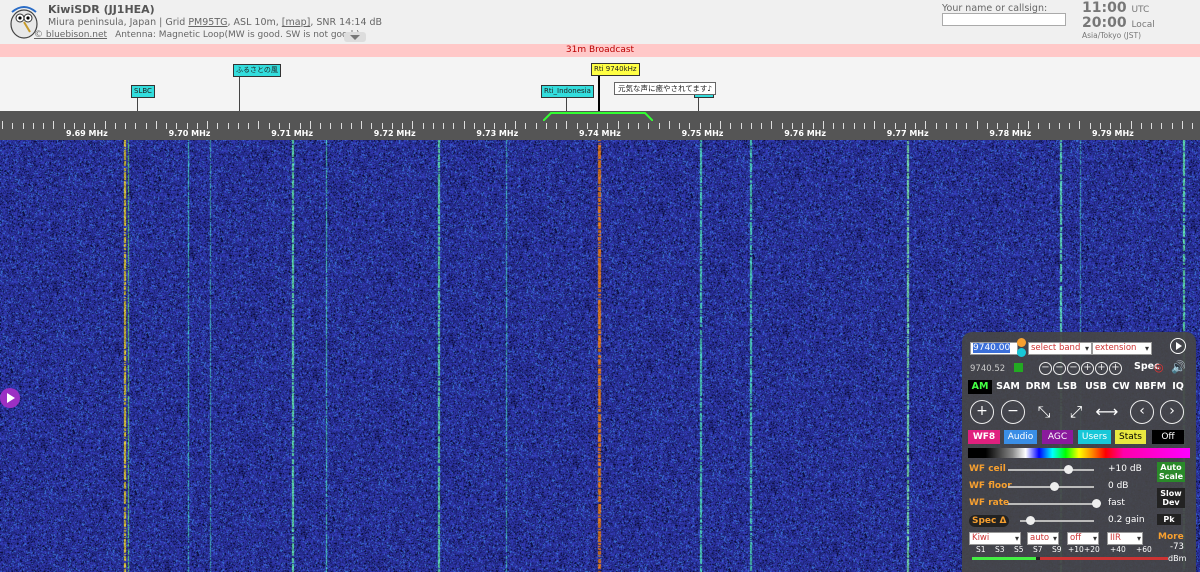 The width and height of the screenshot is (1200, 572). What do you see at coordinates (296, 22) in the screenshot?
I see `map-link: [map]` at bounding box center [296, 22].